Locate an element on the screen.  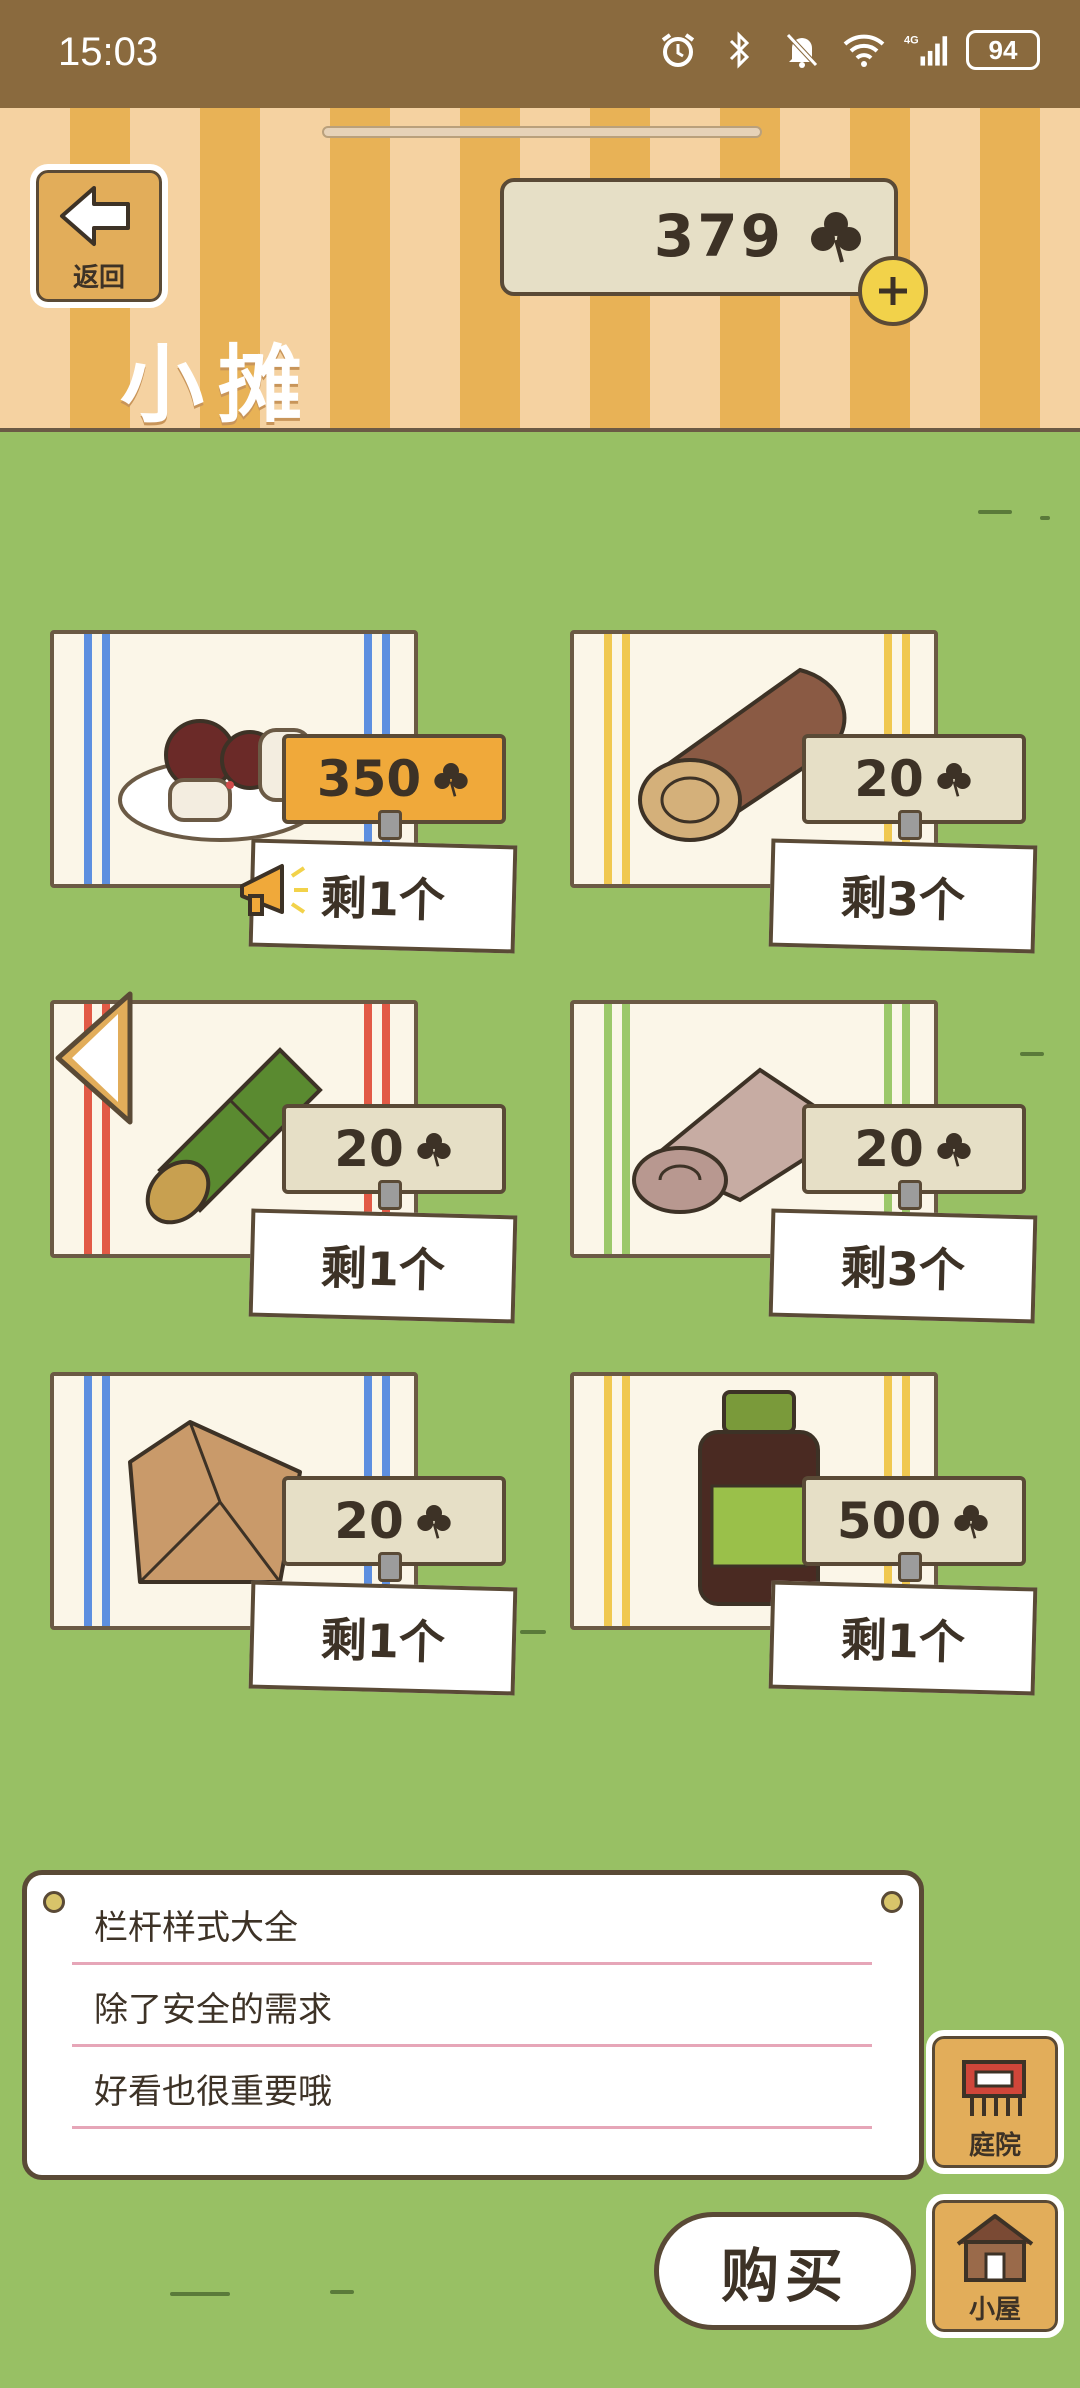
item-description-board: 栏杆样式大全 除了安全的需求 好看也很重要哦 is located at coordinates (473, 2025).